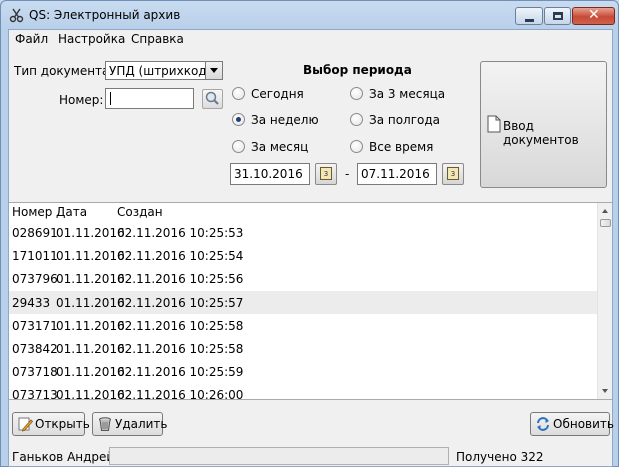 This screenshot has width=619, height=467. What do you see at coordinates (583, 424) in the screenshot?
I see `refresh-label: Обновить` at bounding box center [583, 424].